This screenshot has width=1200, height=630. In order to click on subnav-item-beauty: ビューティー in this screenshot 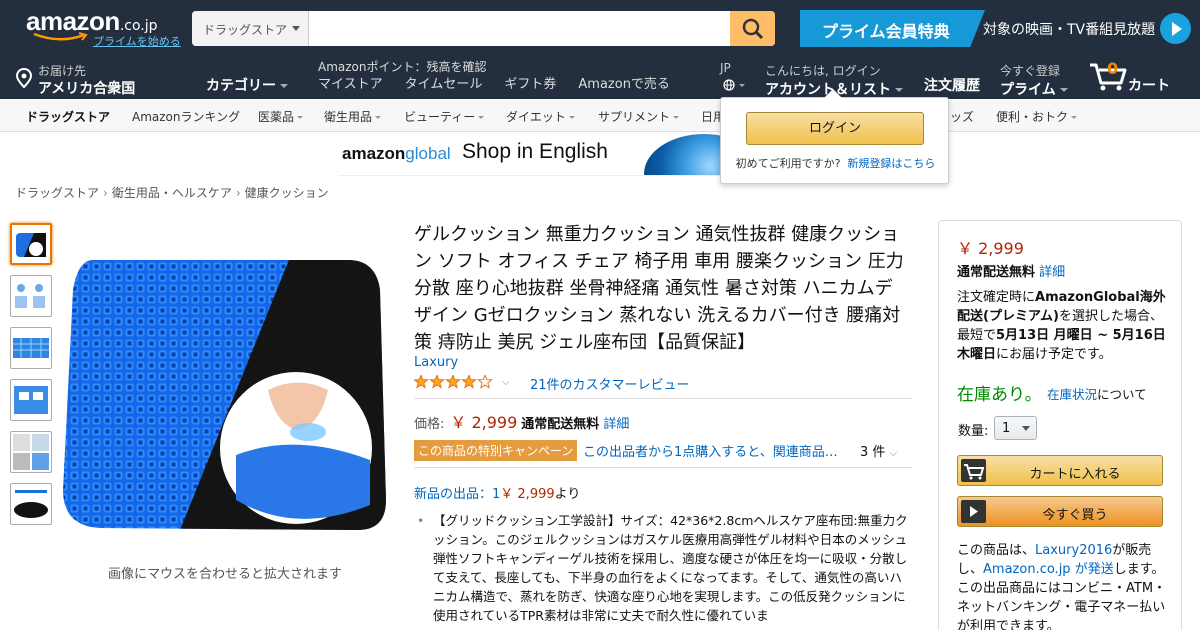, I will do `click(444, 116)`.